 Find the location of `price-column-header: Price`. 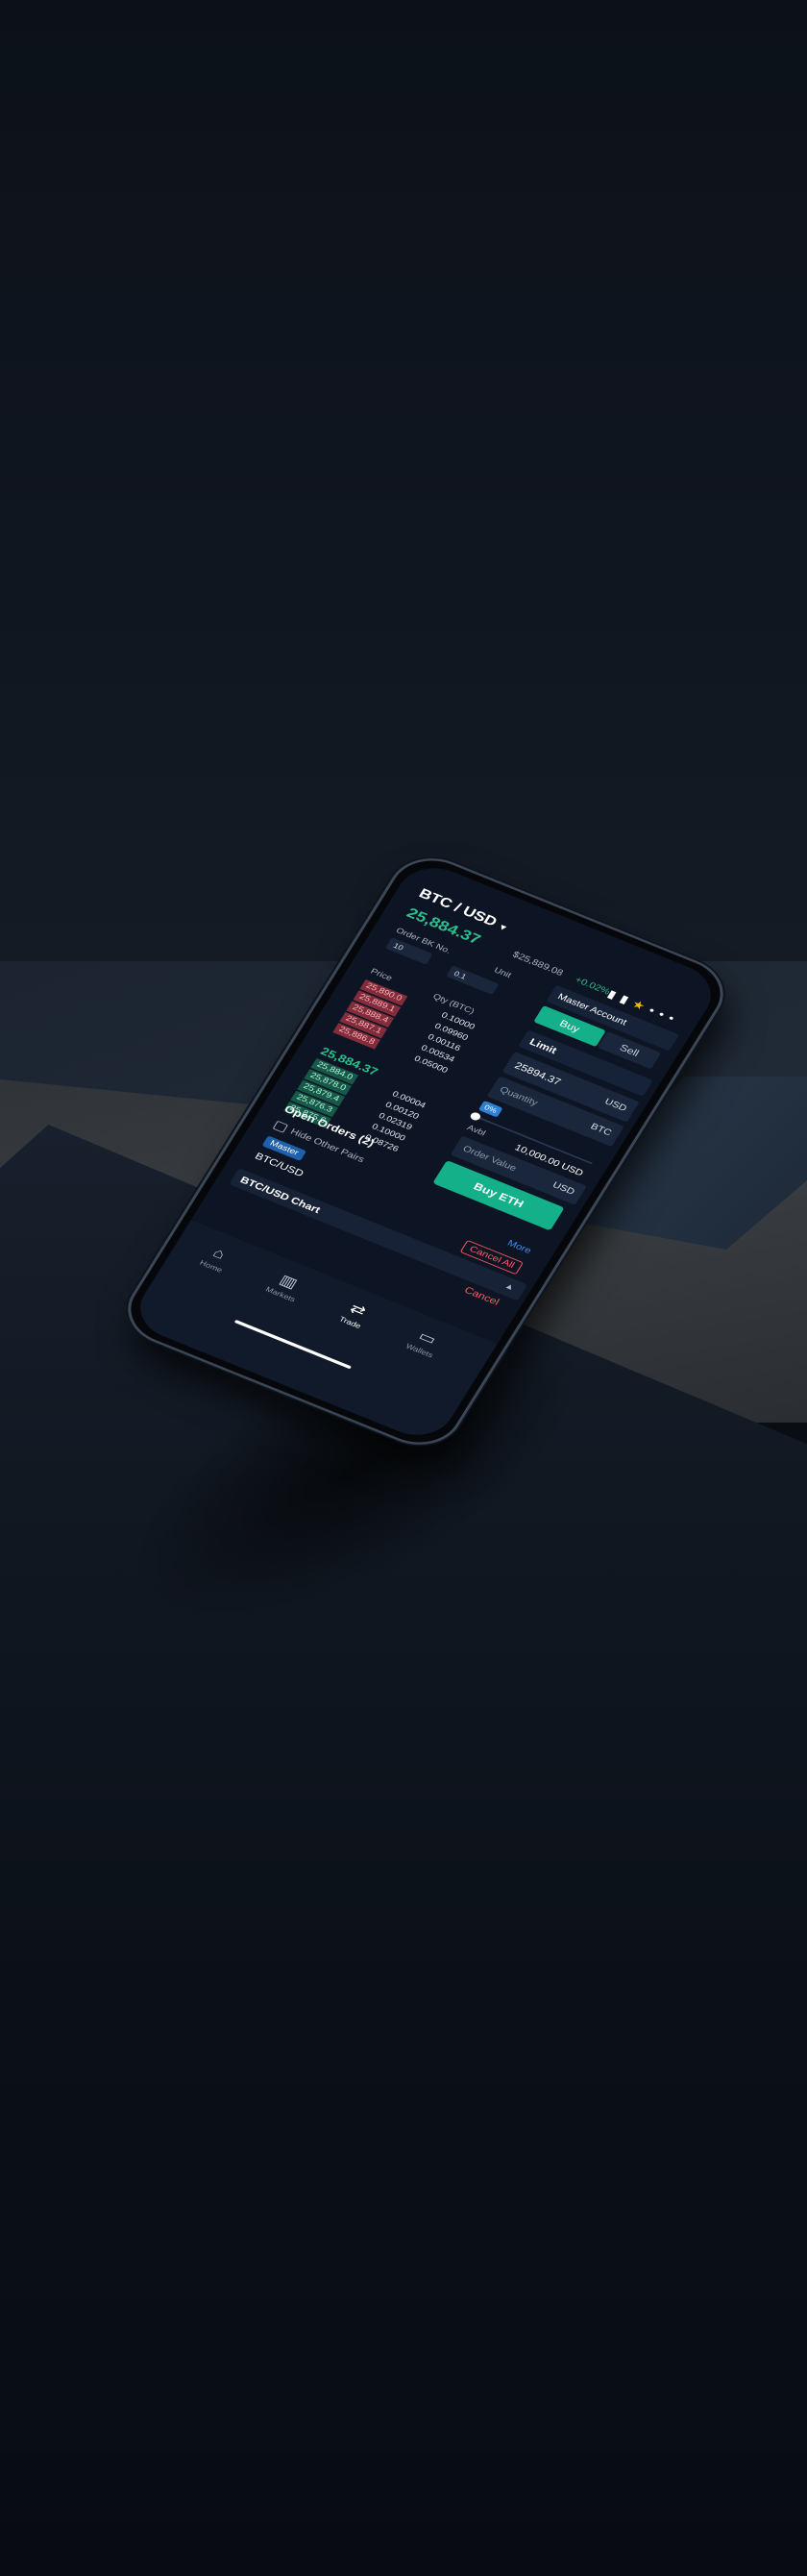

price-column-header: Price is located at coordinates (381, 975).